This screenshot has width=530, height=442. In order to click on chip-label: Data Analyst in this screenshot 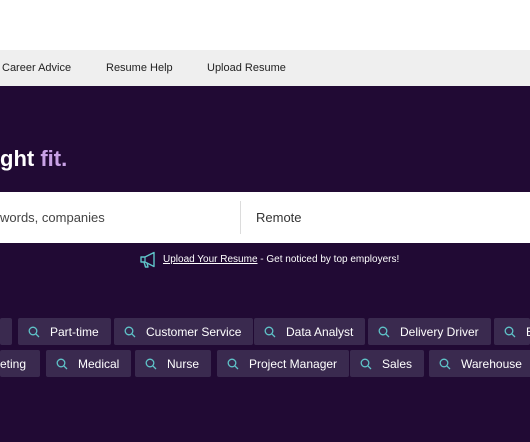, I will do `click(320, 331)`.